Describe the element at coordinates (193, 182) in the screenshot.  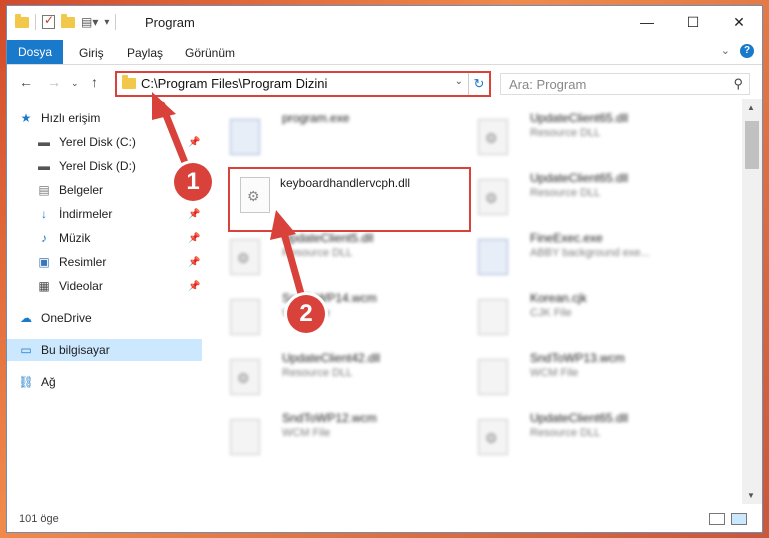
I see `step-1-badge: 1` at that location.